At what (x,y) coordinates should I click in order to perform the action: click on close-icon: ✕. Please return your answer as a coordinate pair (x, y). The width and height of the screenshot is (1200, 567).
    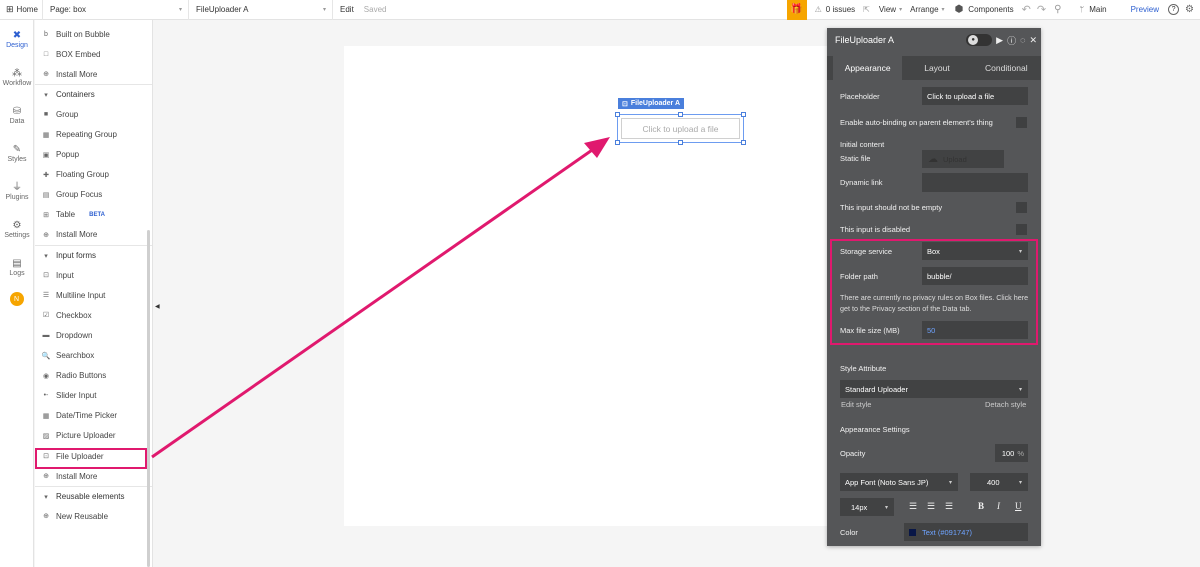
    Looking at the image, I should click on (1033, 40).